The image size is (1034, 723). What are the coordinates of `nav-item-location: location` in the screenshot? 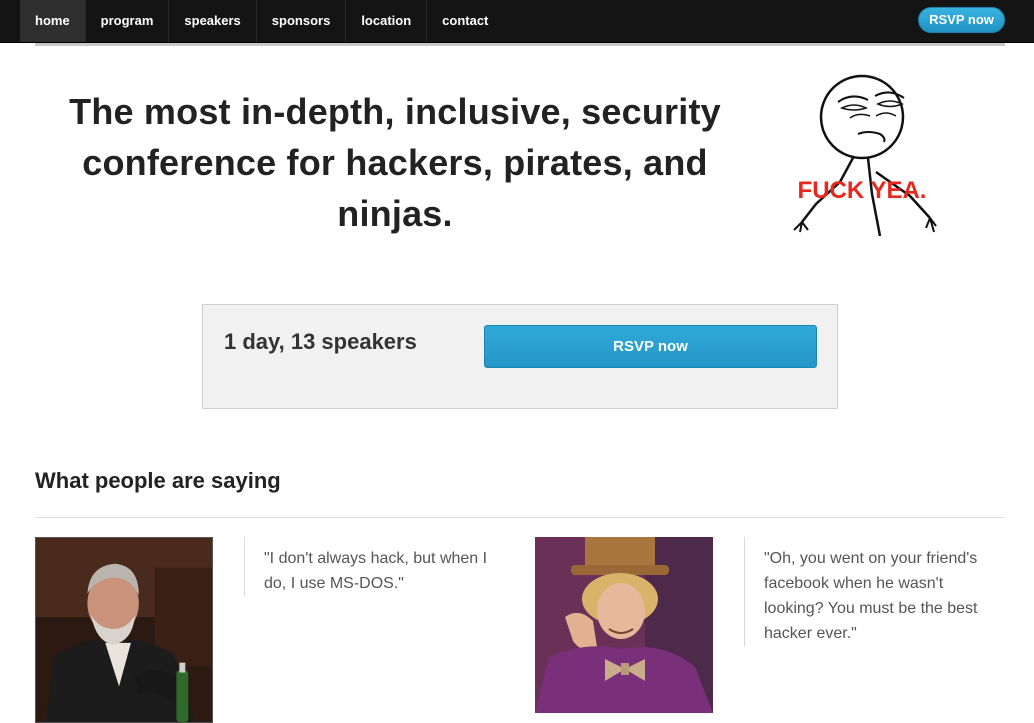 It's located at (387, 21).